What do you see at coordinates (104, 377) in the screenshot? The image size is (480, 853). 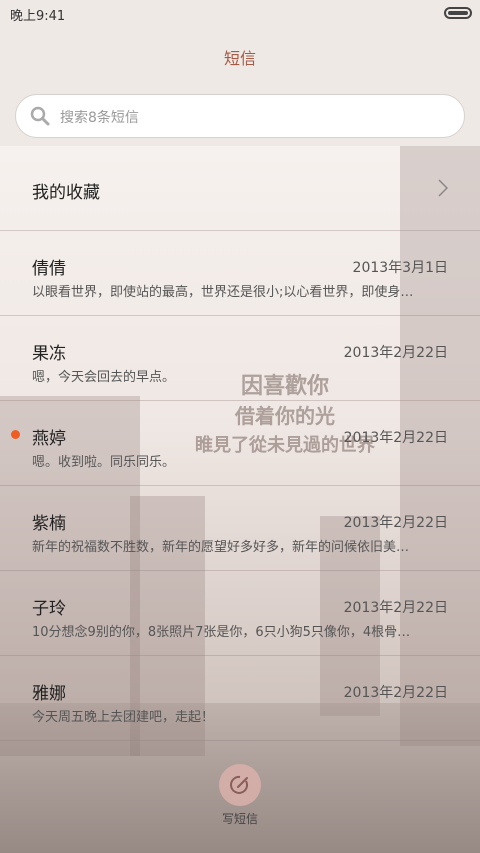 I see `message-preview: 嗯，今天会回去的早点。` at bounding box center [104, 377].